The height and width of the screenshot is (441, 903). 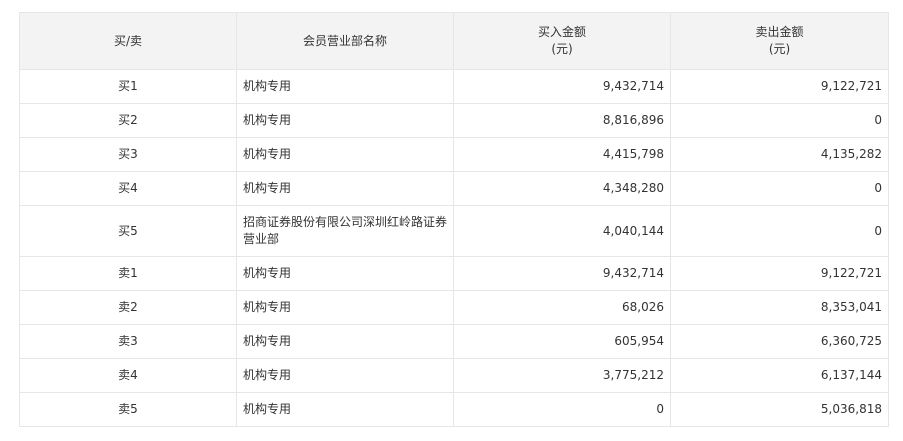 I want to click on table-row: 买1 机构专用 9,432,714 9,122,721, so click(x=454, y=86).